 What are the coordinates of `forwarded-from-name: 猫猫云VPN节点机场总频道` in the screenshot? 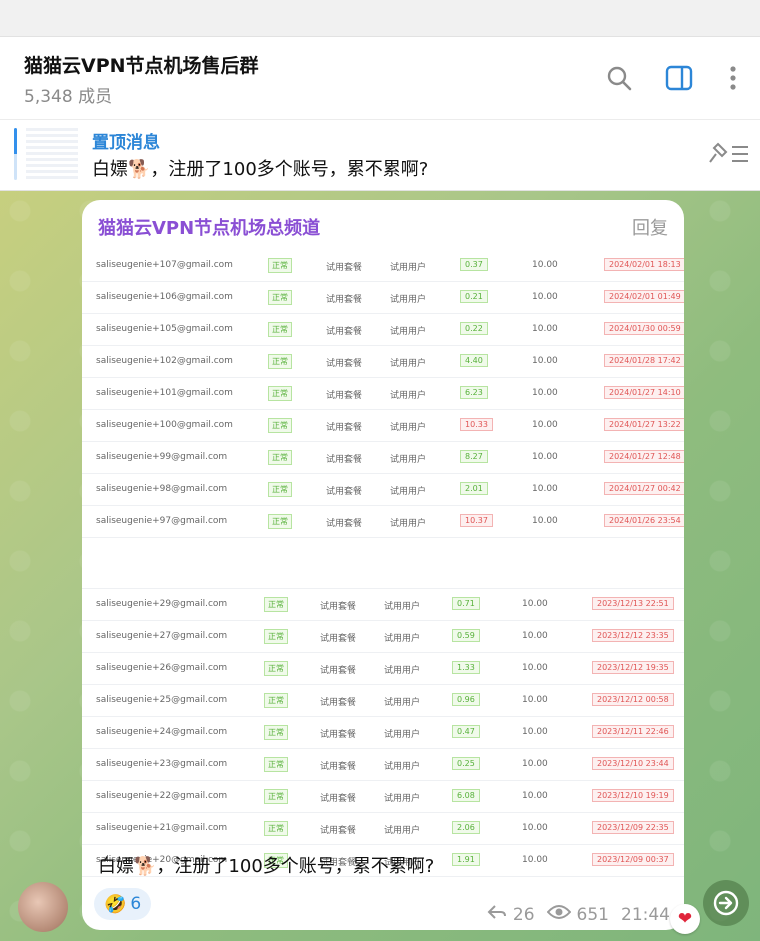 It's located at (209, 227).